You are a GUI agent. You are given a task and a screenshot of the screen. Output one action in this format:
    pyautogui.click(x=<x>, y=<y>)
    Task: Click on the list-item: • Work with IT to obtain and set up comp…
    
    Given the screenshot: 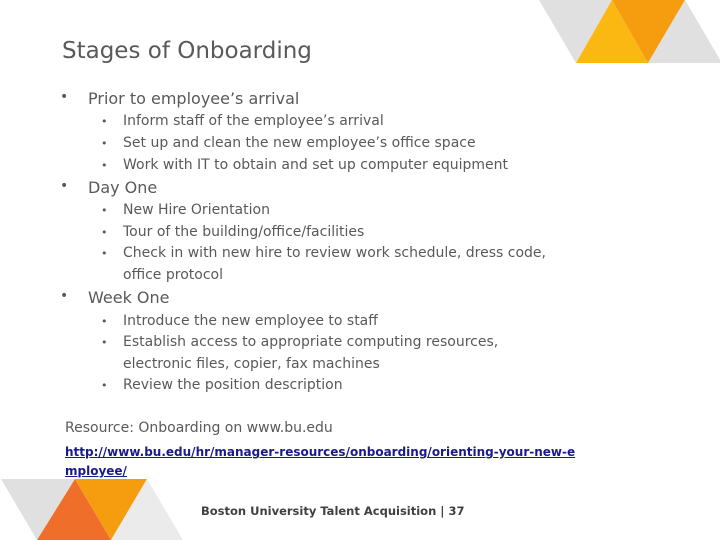 What is the action you would take?
    pyautogui.click(x=342, y=166)
    